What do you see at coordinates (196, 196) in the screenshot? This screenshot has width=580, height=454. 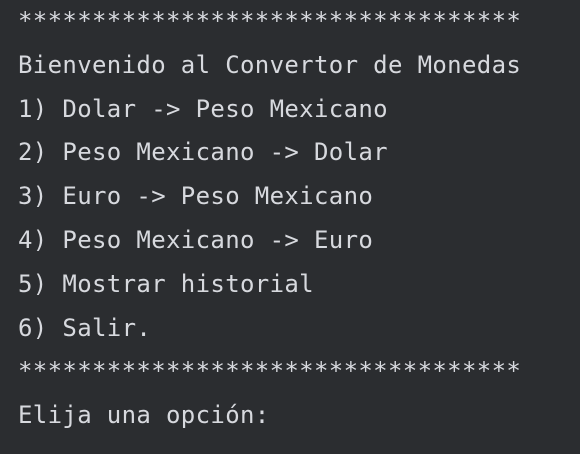 I see `menu-option-3: 3) Euro -> Peso Mexicano` at bounding box center [196, 196].